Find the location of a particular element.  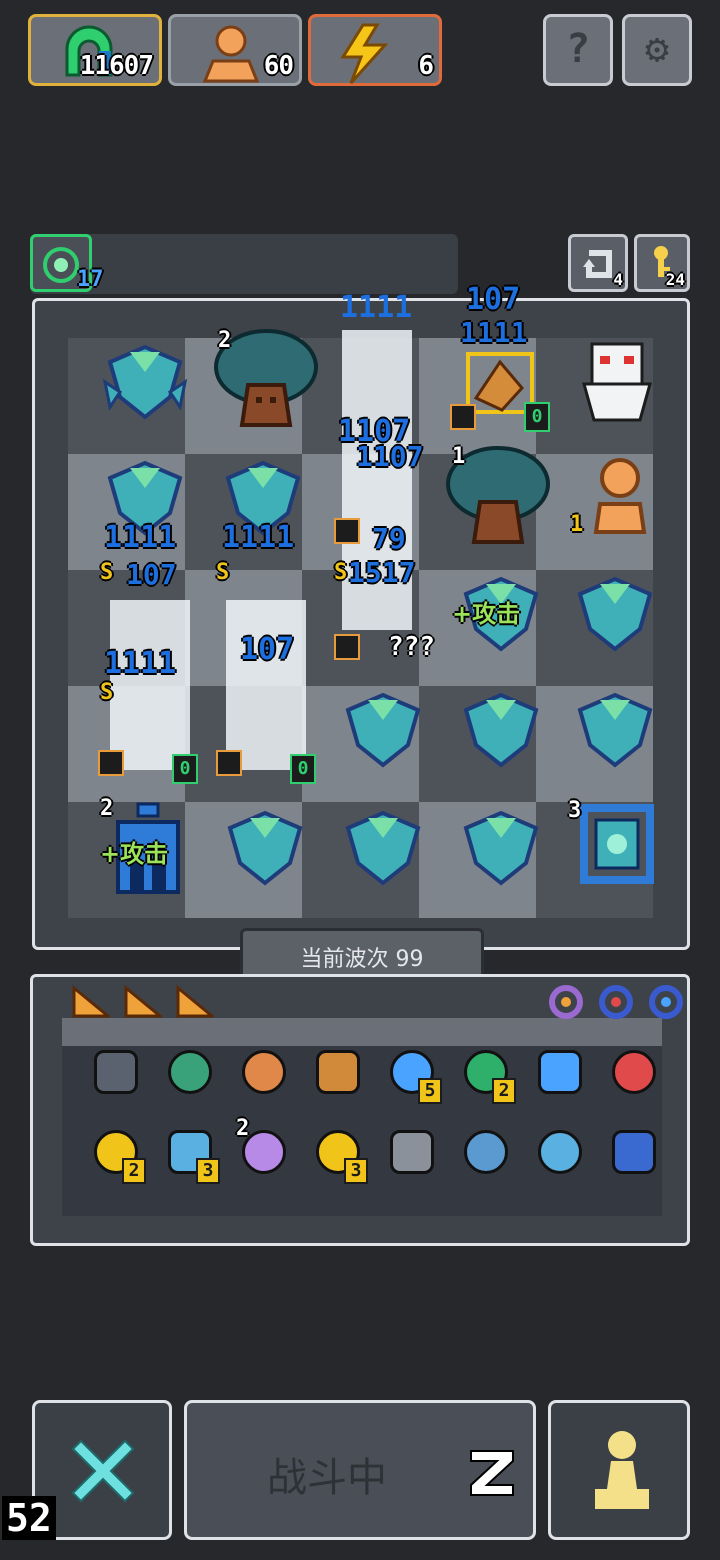

item-count-badge: 5 is located at coordinates (430, 1091).